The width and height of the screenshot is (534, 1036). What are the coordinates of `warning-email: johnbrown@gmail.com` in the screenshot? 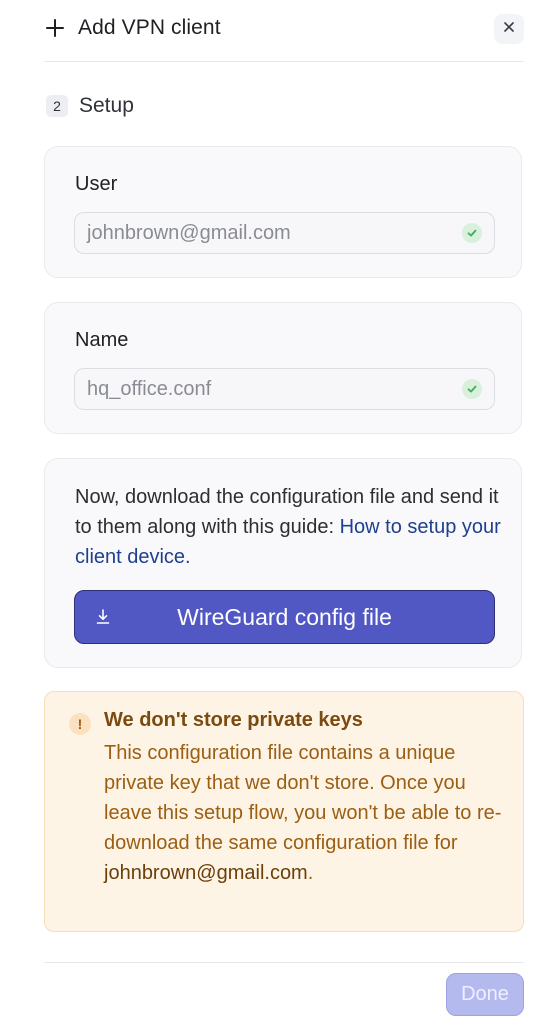 It's located at (206, 873).